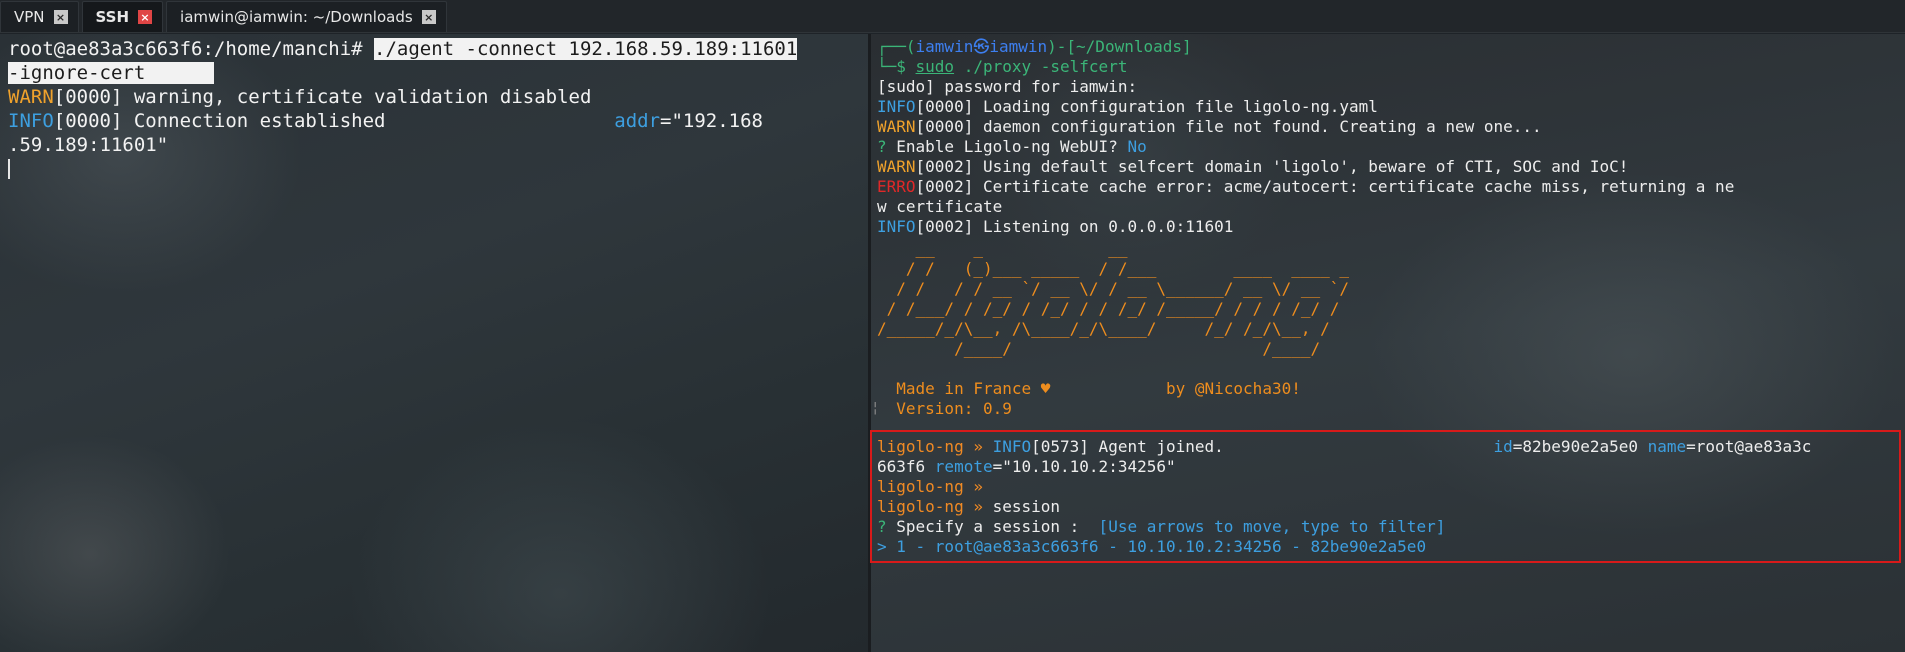 The image size is (1905, 652). What do you see at coordinates (9, 169) in the screenshot?
I see `terminal-cursor` at bounding box center [9, 169].